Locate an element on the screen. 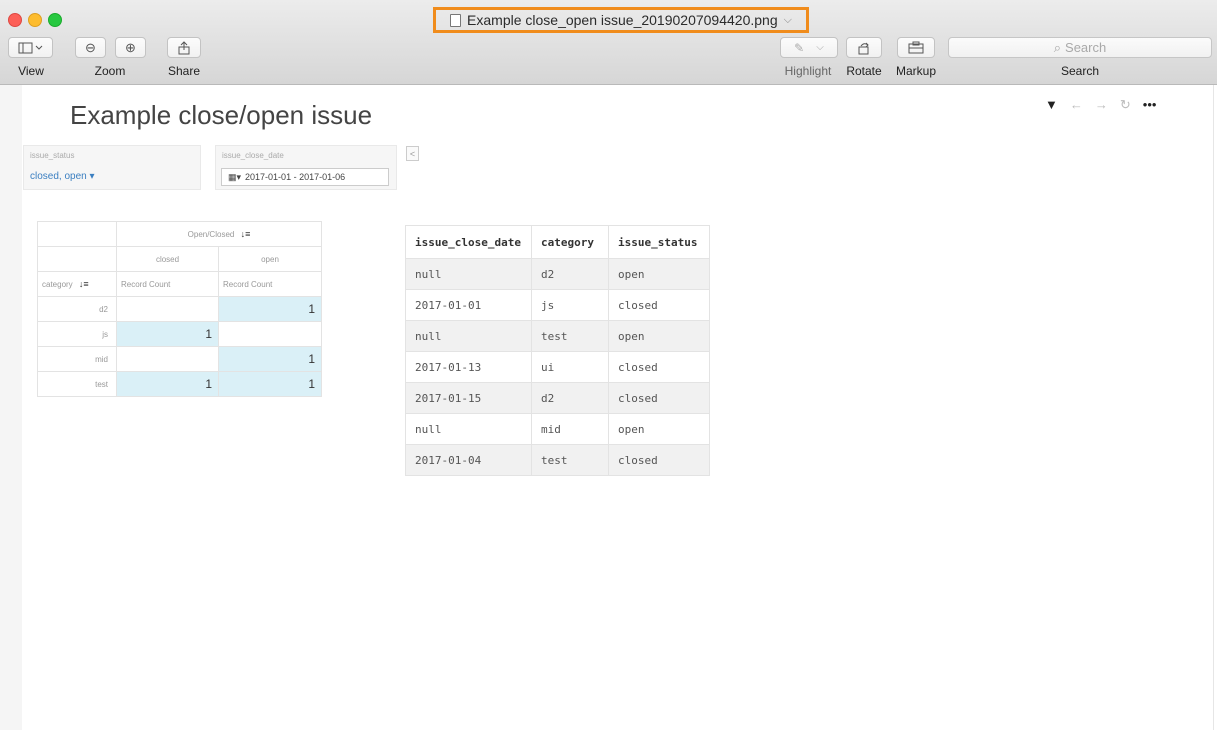 The image size is (1217, 730). table-cell: mid is located at coordinates (570, 429).